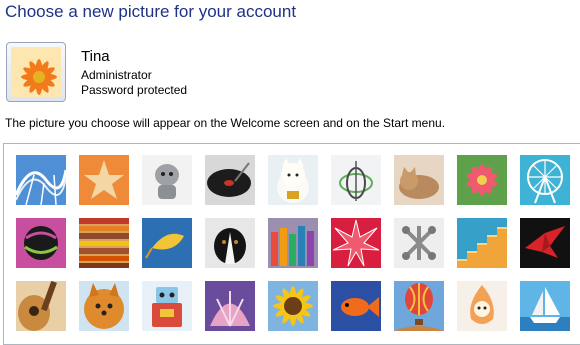 The image size is (580, 345). I want to click on password-status: Password protected, so click(134, 90).